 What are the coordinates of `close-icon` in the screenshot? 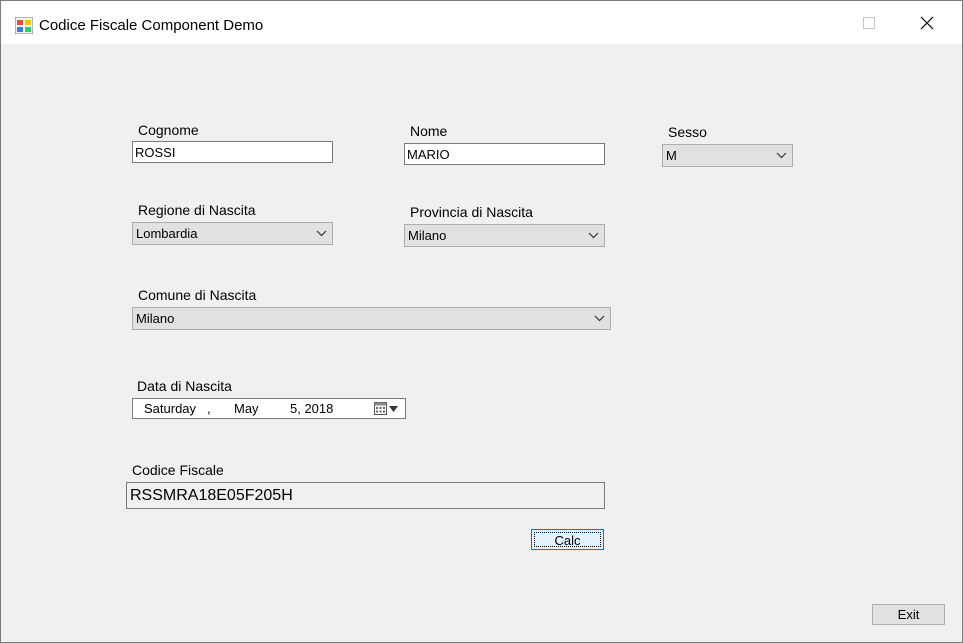 It's located at (927, 22).